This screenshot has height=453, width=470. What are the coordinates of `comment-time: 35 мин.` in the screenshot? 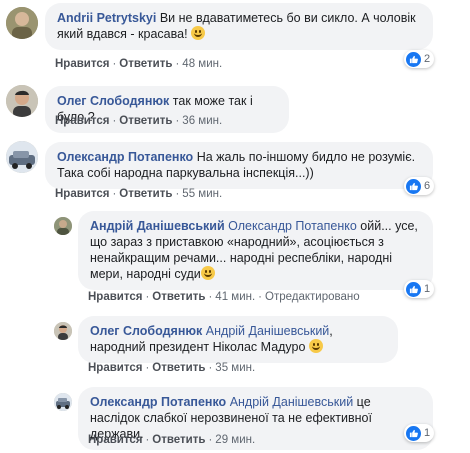 It's located at (235, 368).